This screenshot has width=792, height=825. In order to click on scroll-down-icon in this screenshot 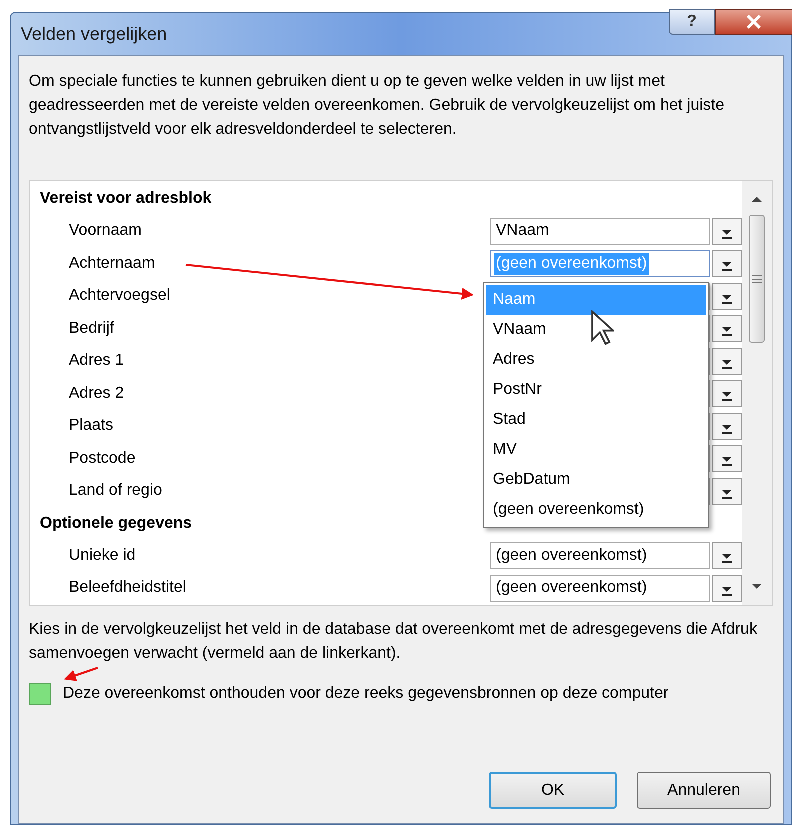, I will do `click(757, 587)`.